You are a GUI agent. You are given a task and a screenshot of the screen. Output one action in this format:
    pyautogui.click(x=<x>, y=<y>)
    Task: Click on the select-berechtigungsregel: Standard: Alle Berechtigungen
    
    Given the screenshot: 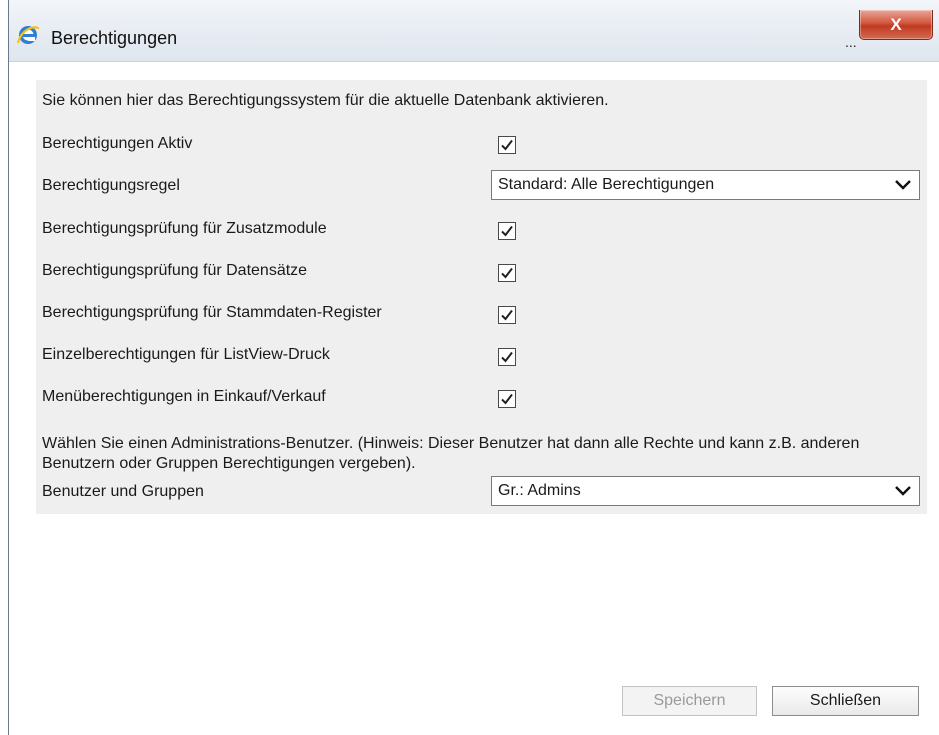 What is the action you would take?
    pyautogui.click(x=705, y=185)
    